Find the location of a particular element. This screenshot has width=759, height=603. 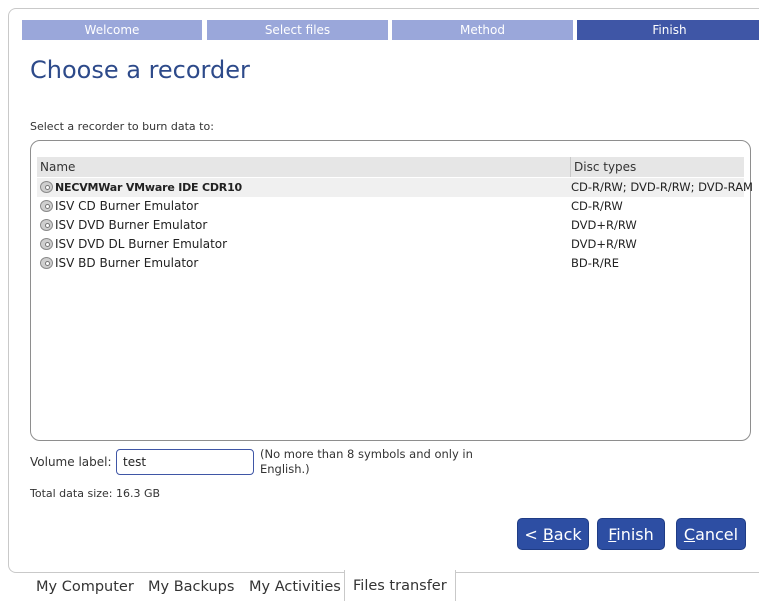

recorder-disc-types: BD-R/RE is located at coordinates (595, 263).